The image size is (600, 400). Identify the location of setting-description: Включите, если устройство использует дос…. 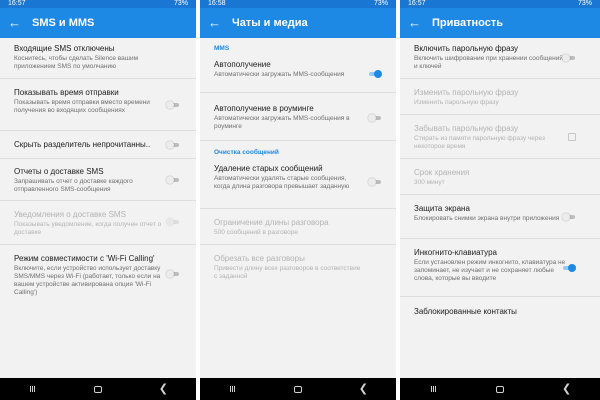
(87, 280).